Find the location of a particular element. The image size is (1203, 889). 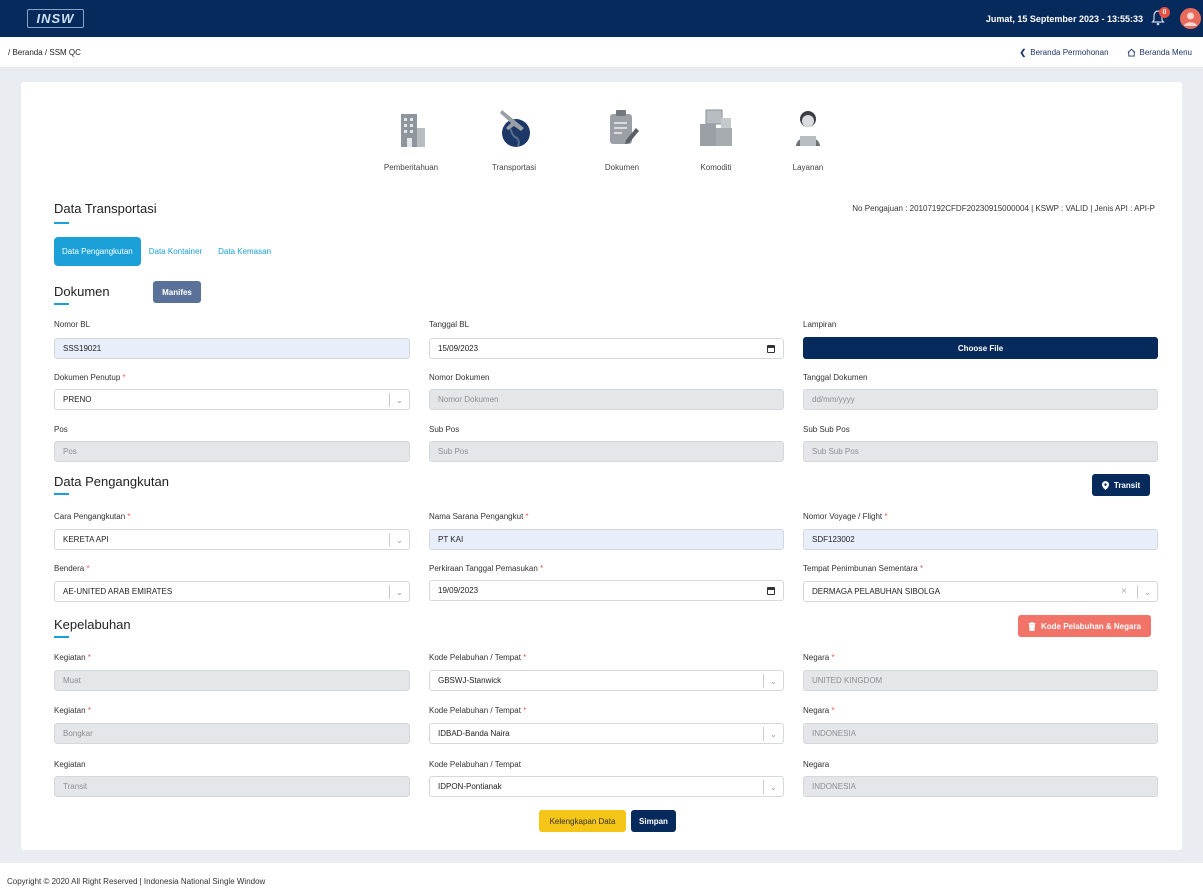

transit-button: Transit is located at coordinates (1121, 485).